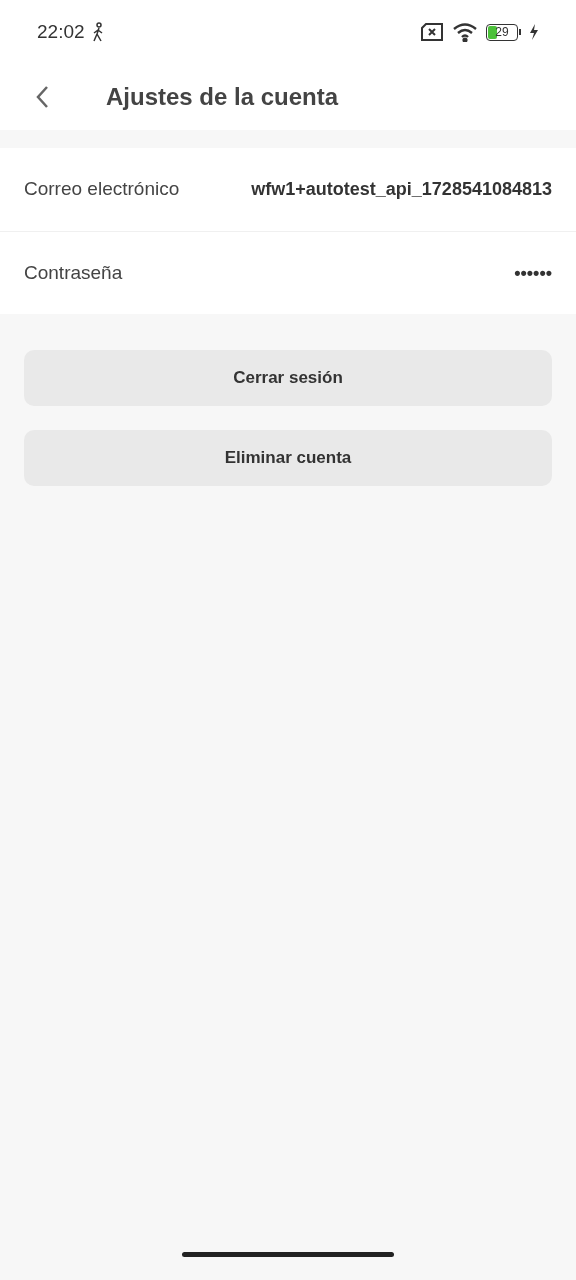  Describe the element at coordinates (401, 189) in the screenshot. I see `field-value: wfw1+autotest_api_1728541084813` at that location.